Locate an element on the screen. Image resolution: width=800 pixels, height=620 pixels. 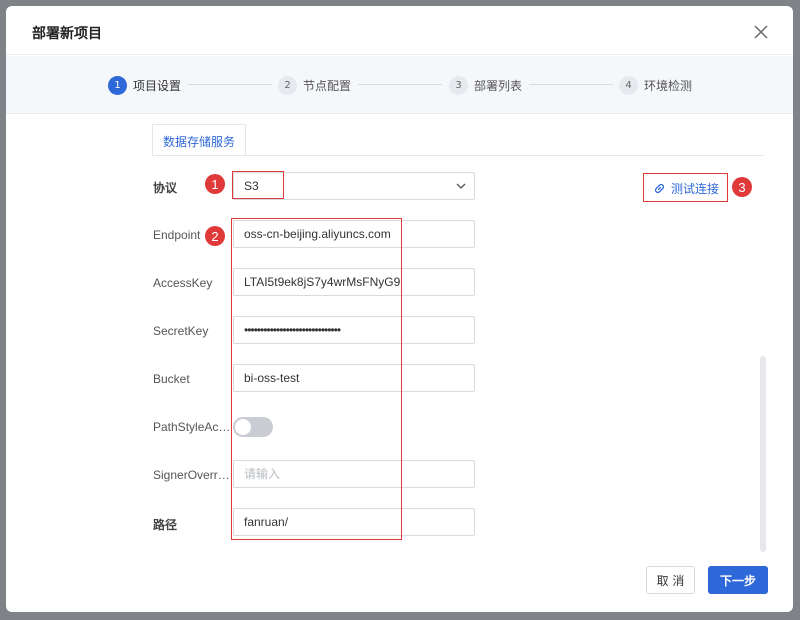
step-number: 2 is located at coordinates (287, 85).